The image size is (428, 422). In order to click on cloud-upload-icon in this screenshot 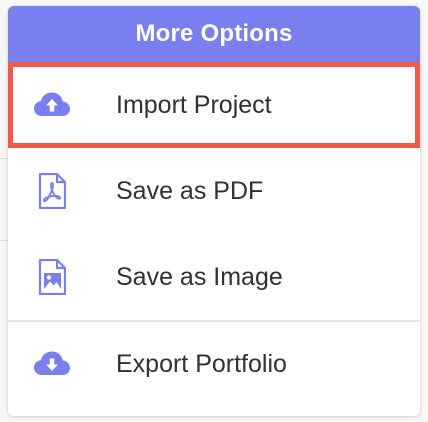, I will do `click(52, 105)`.